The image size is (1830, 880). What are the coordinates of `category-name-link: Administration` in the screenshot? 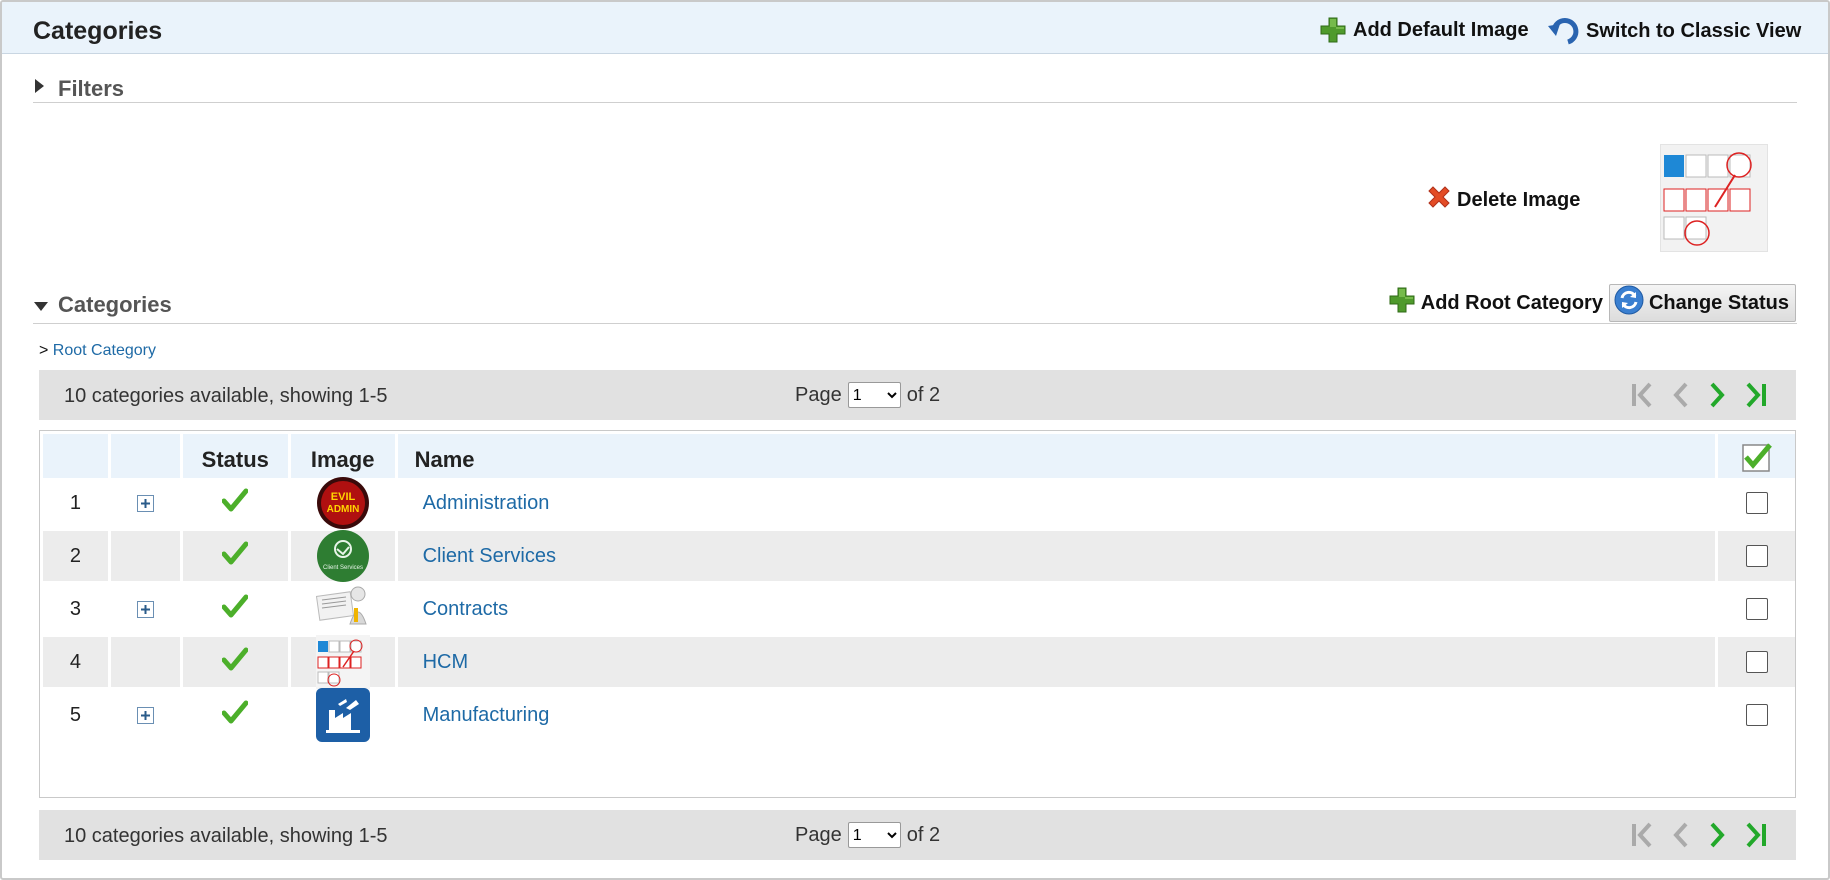 It's located at (486, 503).